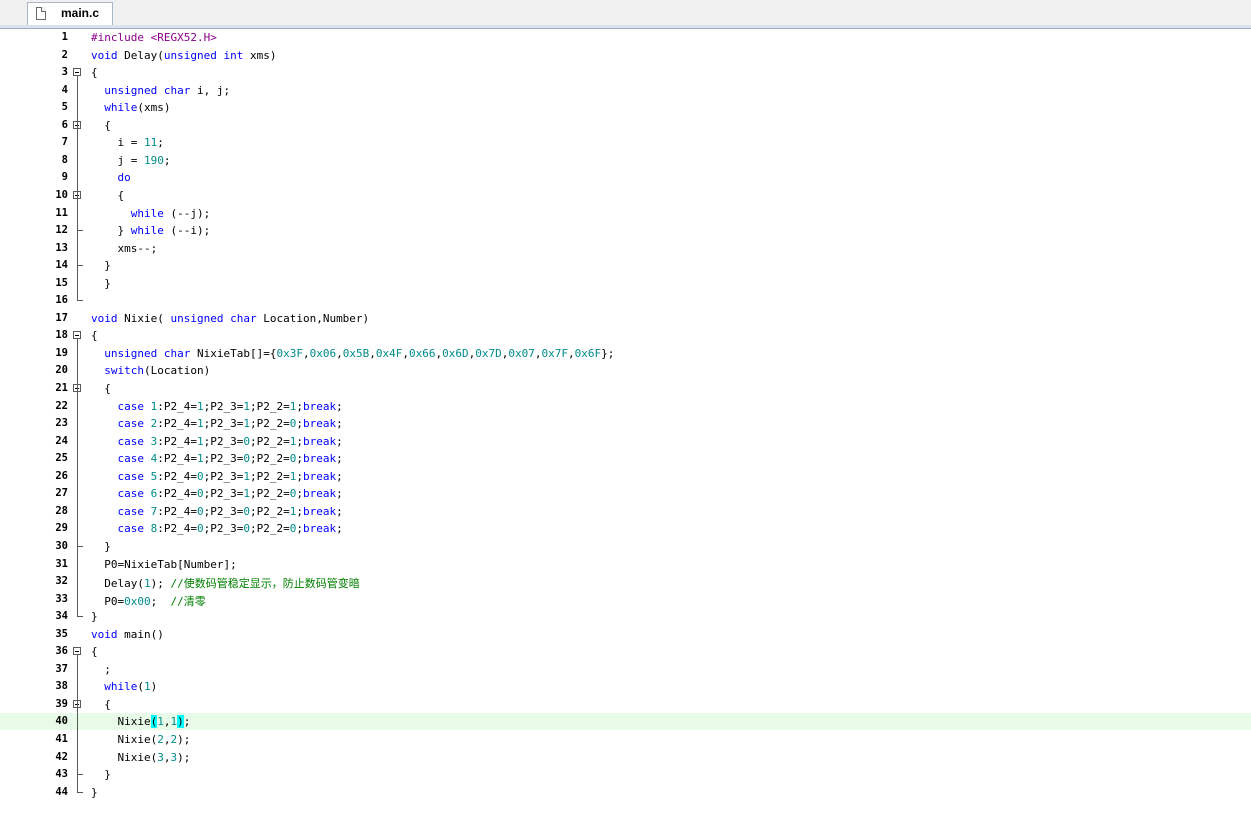  Describe the element at coordinates (625, 564) in the screenshot. I see `code-line: 31 P0=NixieTab[Number];` at that location.